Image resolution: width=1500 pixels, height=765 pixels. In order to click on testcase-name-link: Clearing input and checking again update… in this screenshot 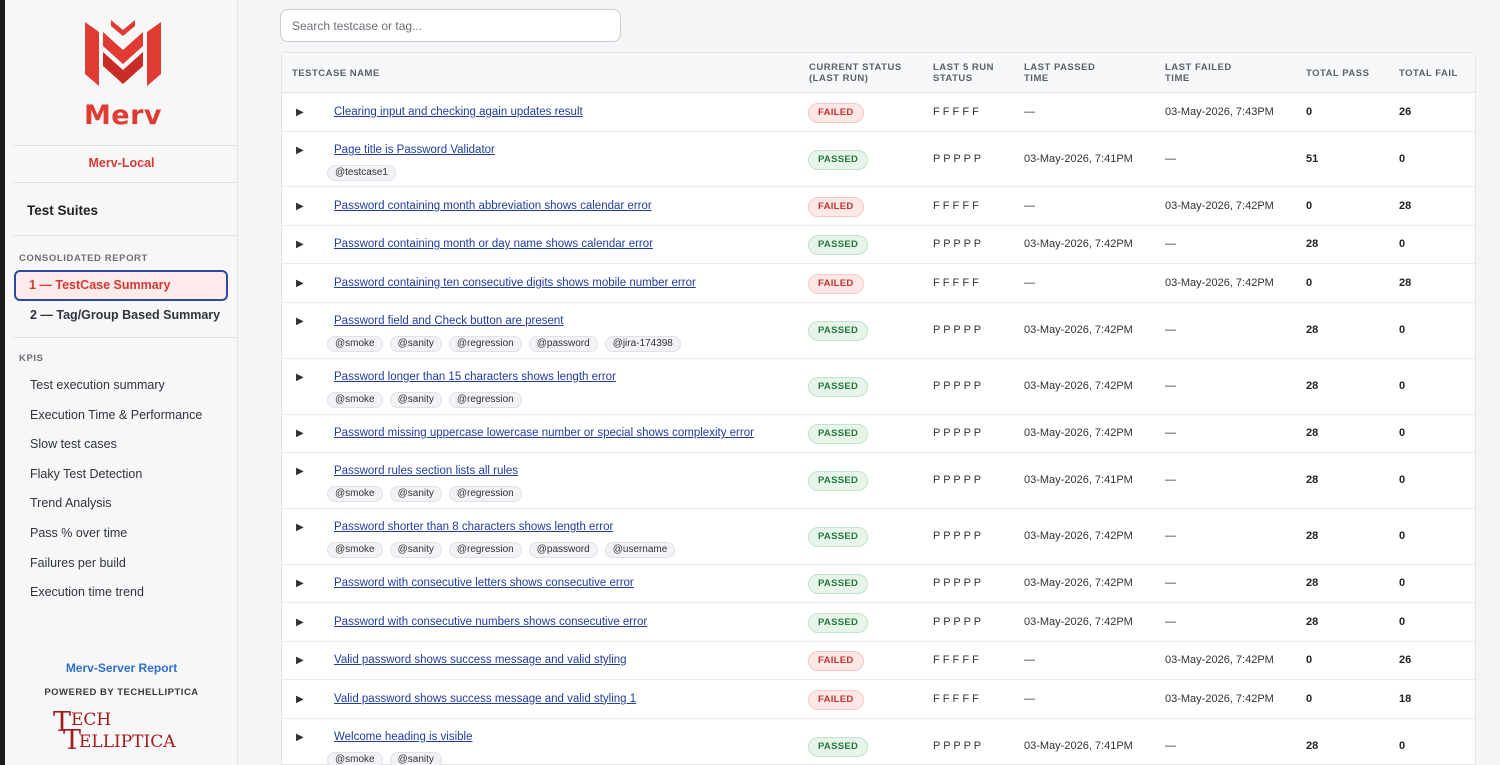, I will do `click(458, 112)`.